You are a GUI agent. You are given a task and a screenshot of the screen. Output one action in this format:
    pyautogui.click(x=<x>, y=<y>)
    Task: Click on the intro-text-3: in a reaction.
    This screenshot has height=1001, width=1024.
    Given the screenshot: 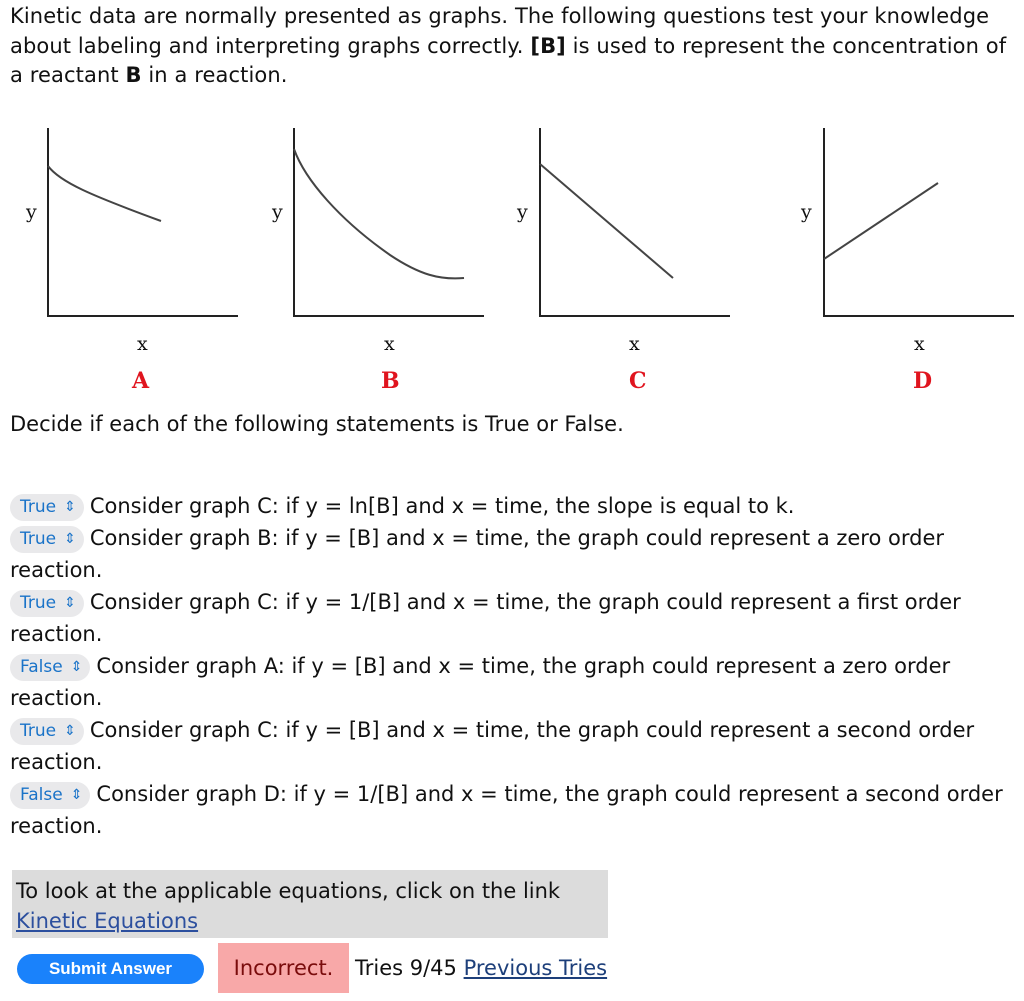 What is the action you would take?
    pyautogui.click(x=214, y=75)
    